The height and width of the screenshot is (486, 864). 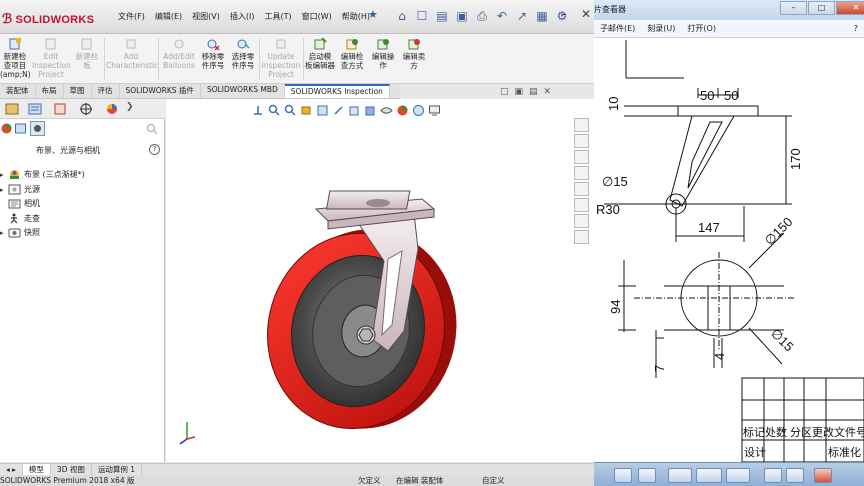 What do you see at coordinates (274, 110) in the screenshot?
I see `zoom-fit-icon` at bounding box center [274, 110].